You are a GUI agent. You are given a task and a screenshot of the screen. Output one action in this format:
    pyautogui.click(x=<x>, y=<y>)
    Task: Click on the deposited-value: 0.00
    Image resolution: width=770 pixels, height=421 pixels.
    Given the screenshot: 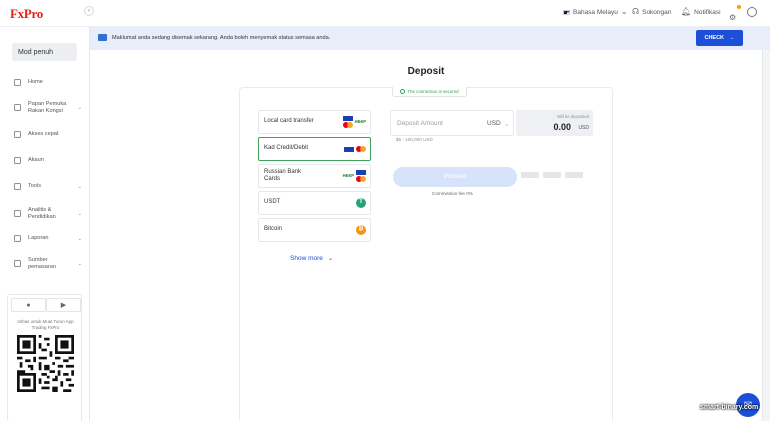 What is the action you would take?
    pyautogui.click(x=562, y=127)
    